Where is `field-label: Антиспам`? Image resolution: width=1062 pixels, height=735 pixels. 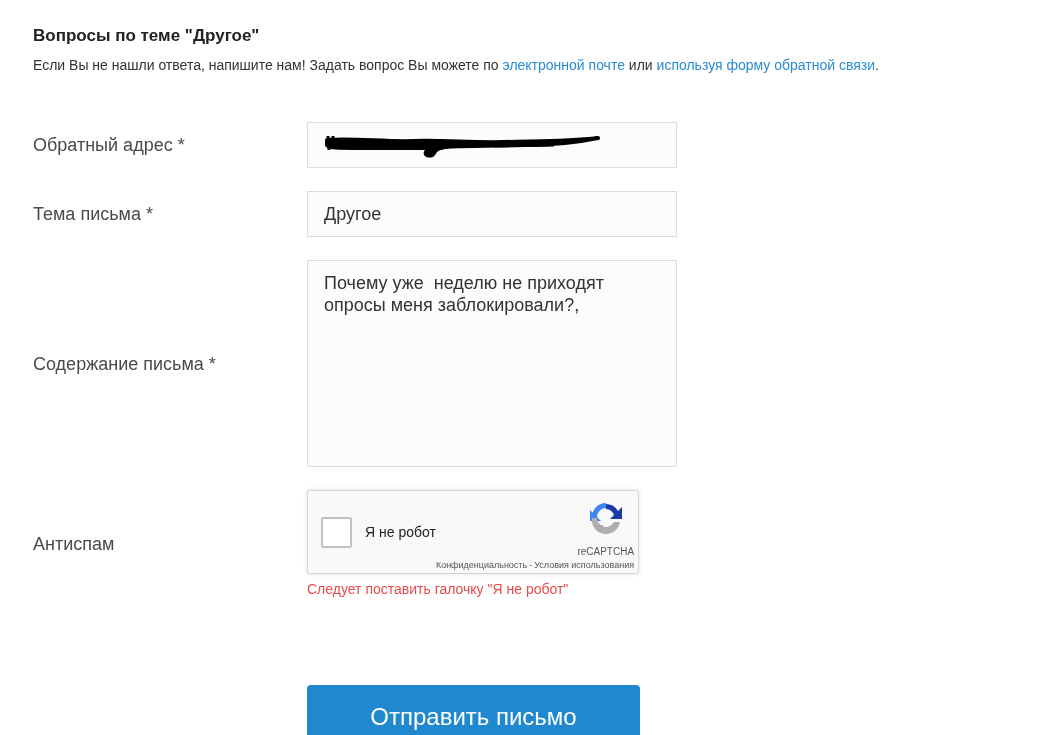
field-label: Антиспам is located at coordinates (74, 543).